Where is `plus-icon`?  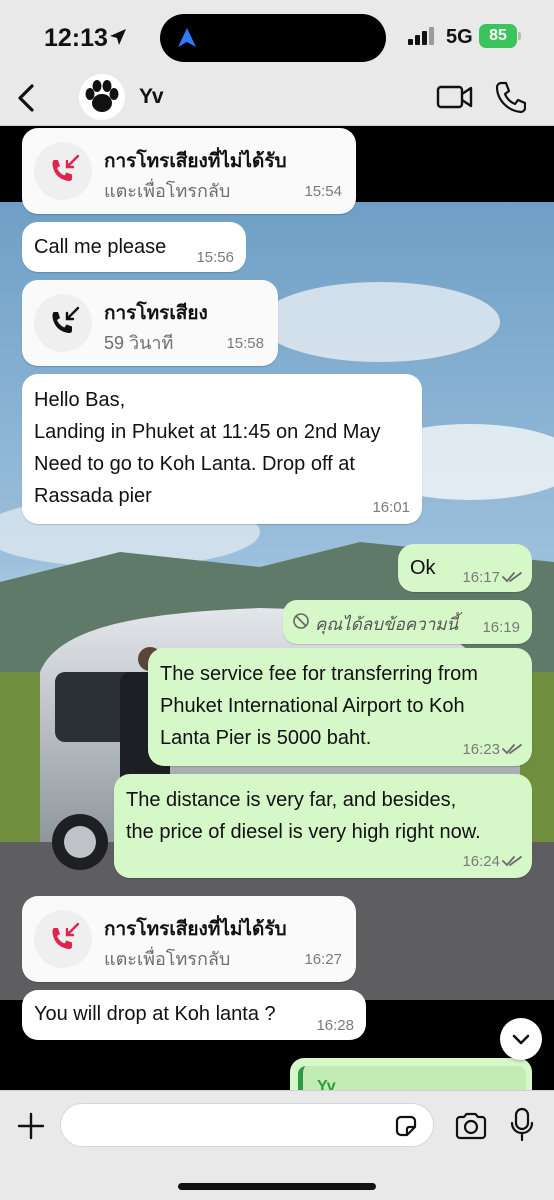 plus-icon is located at coordinates (31, 1126).